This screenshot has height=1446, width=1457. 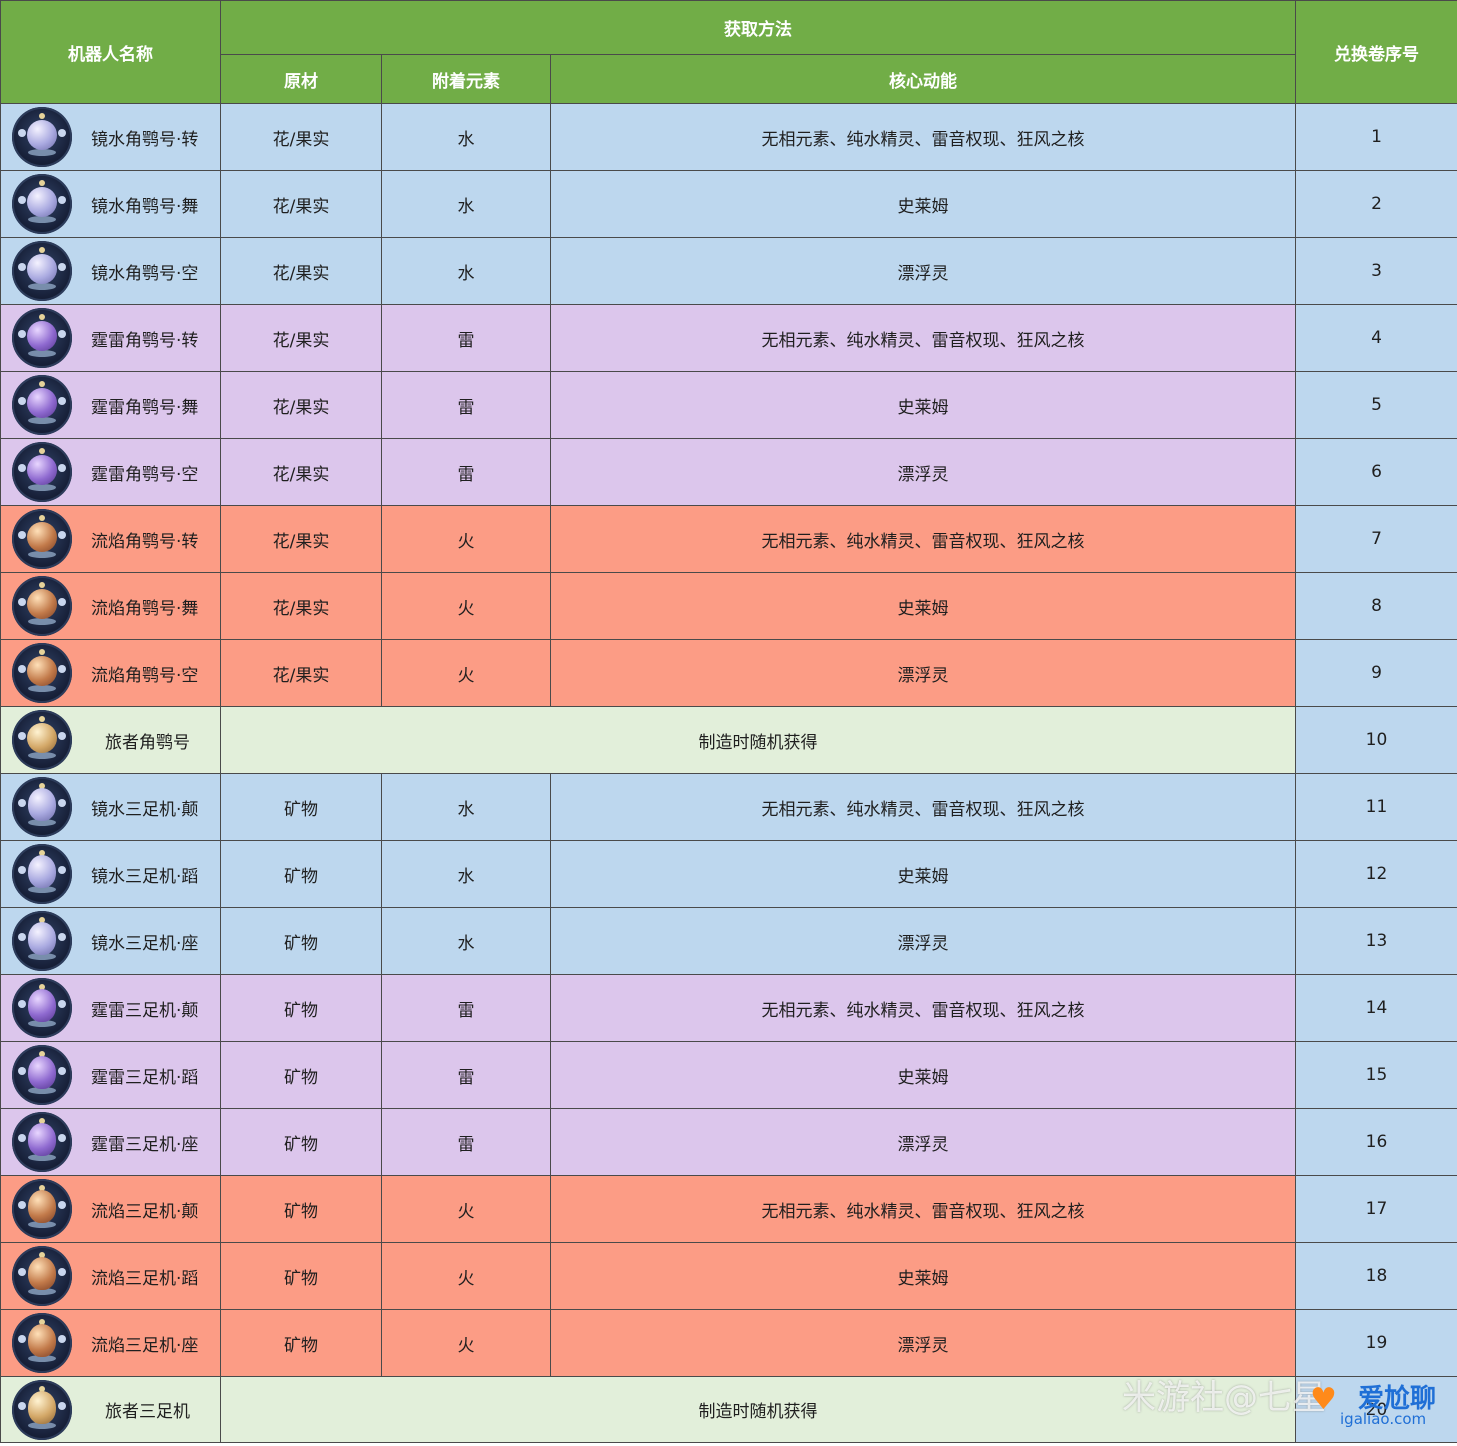 I want to click on table-row: 流焰三足机·蹈 矿物火史莱姆 18, so click(x=728, y=1276).